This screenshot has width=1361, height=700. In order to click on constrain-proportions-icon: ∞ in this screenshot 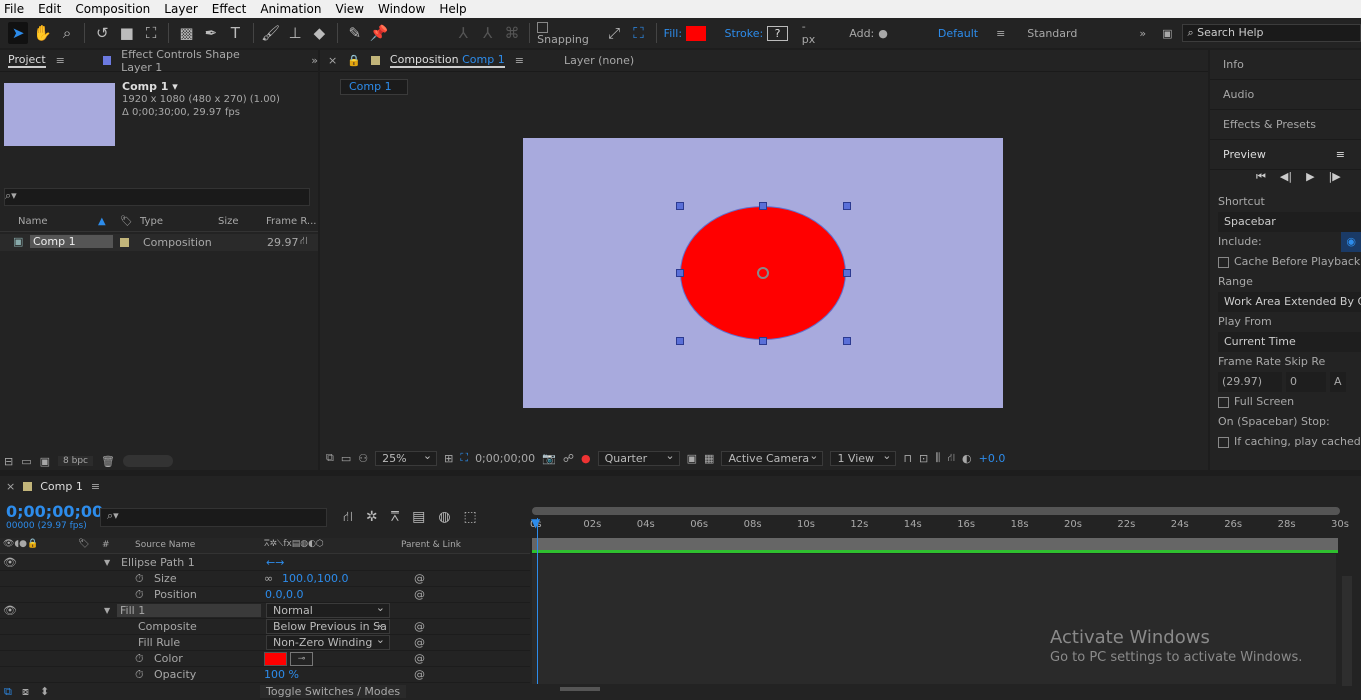, I will do `click(268, 578)`.